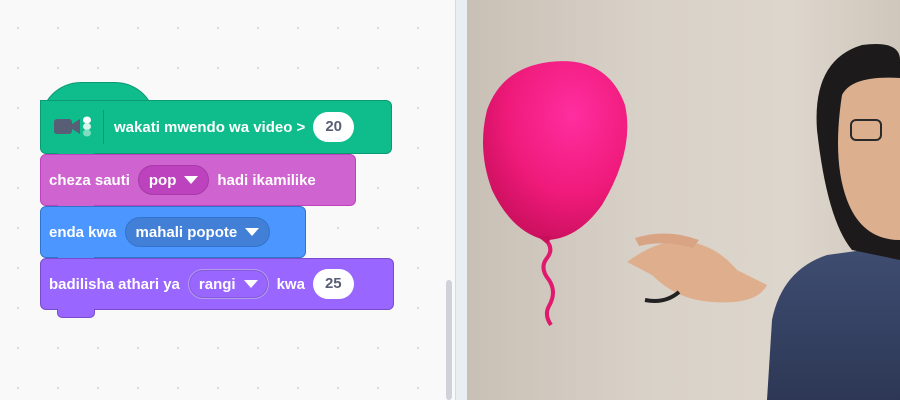 This screenshot has height=400, width=900. I want to click on person-hand, so click(697, 272).